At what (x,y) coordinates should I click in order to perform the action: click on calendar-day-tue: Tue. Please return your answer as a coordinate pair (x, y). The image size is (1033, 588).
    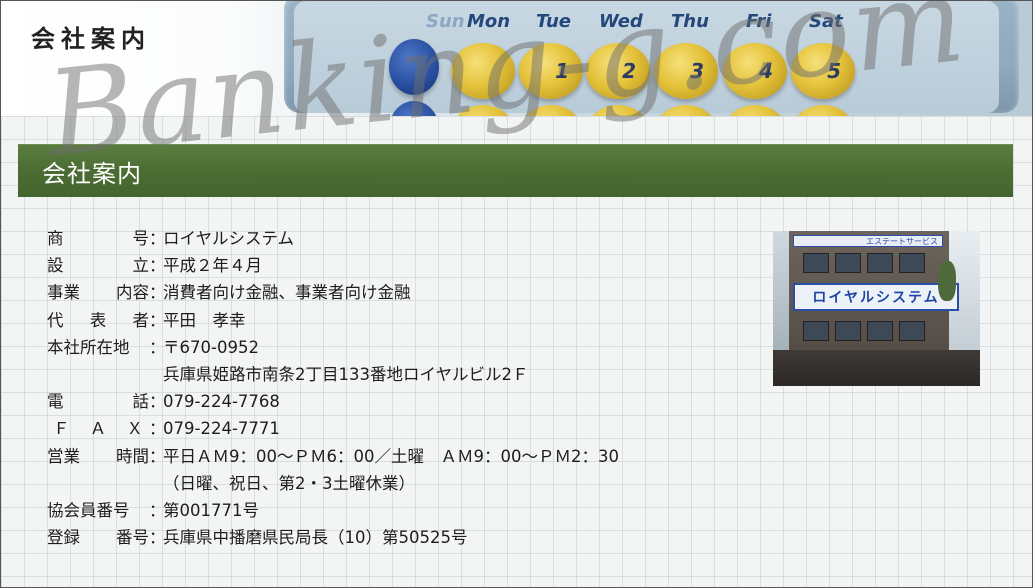
    Looking at the image, I should click on (553, 21).